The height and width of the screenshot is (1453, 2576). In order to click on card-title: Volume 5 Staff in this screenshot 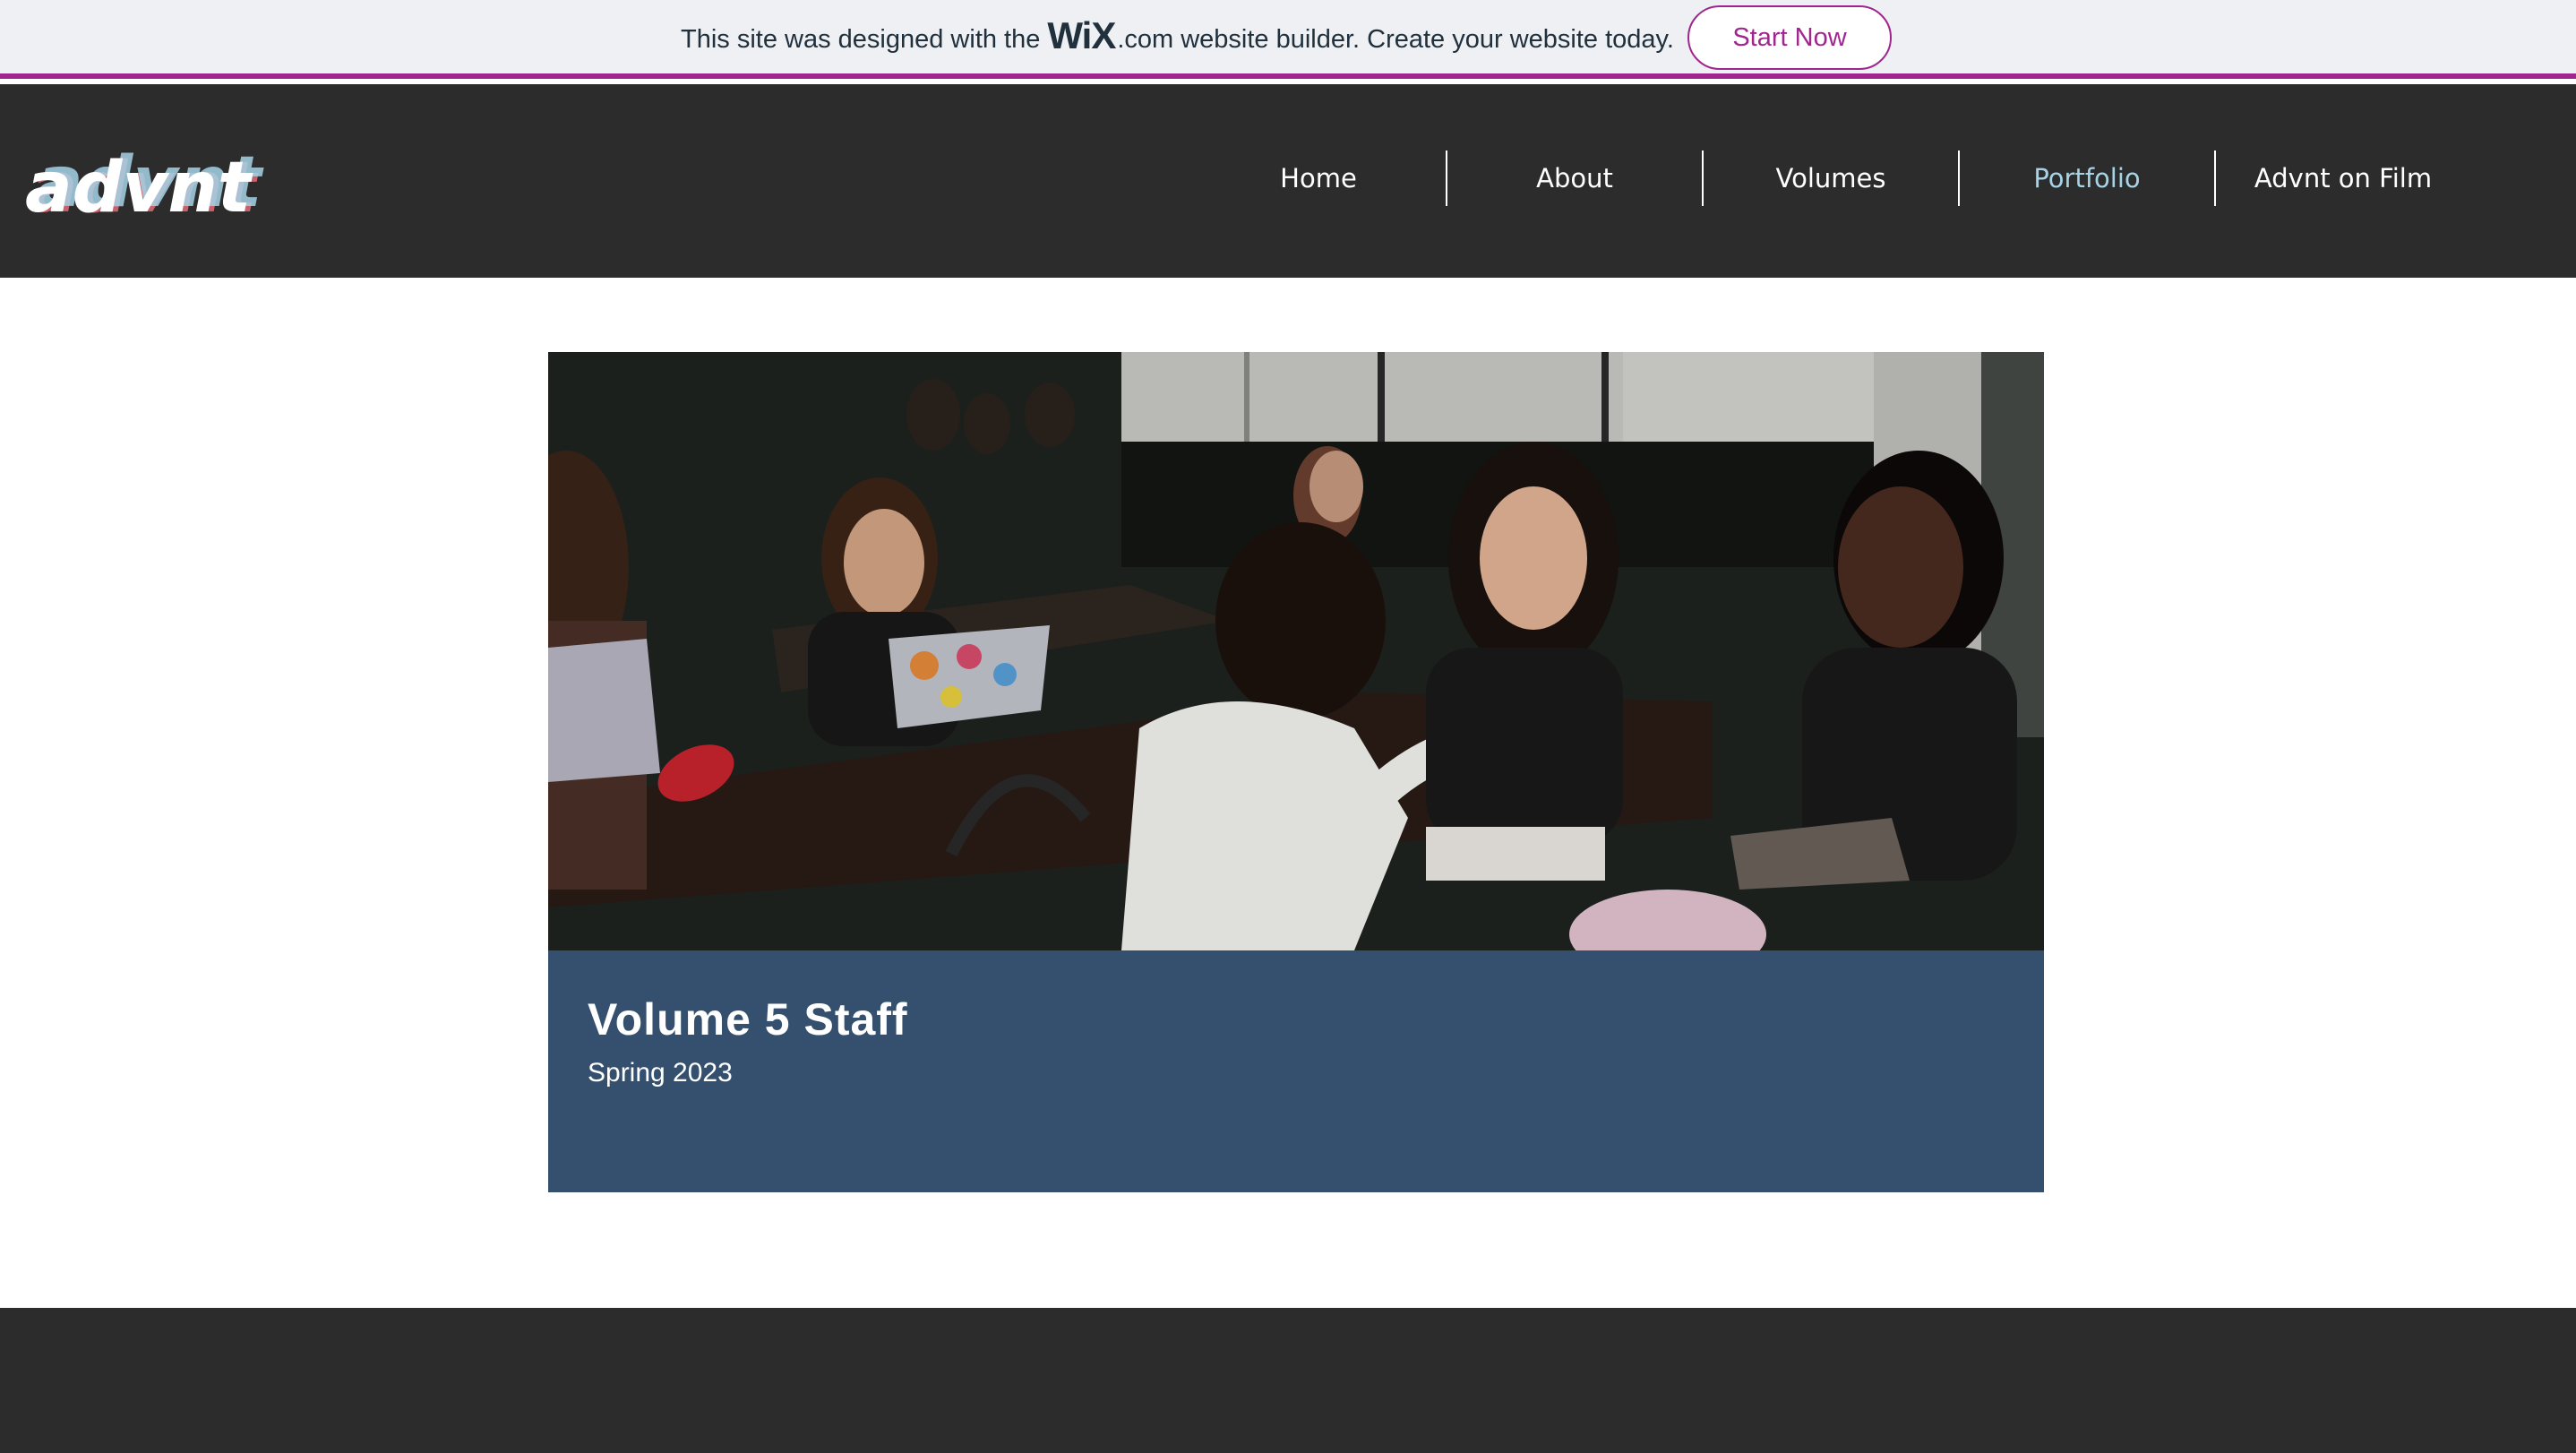, I will do `click(748, 1020)`.